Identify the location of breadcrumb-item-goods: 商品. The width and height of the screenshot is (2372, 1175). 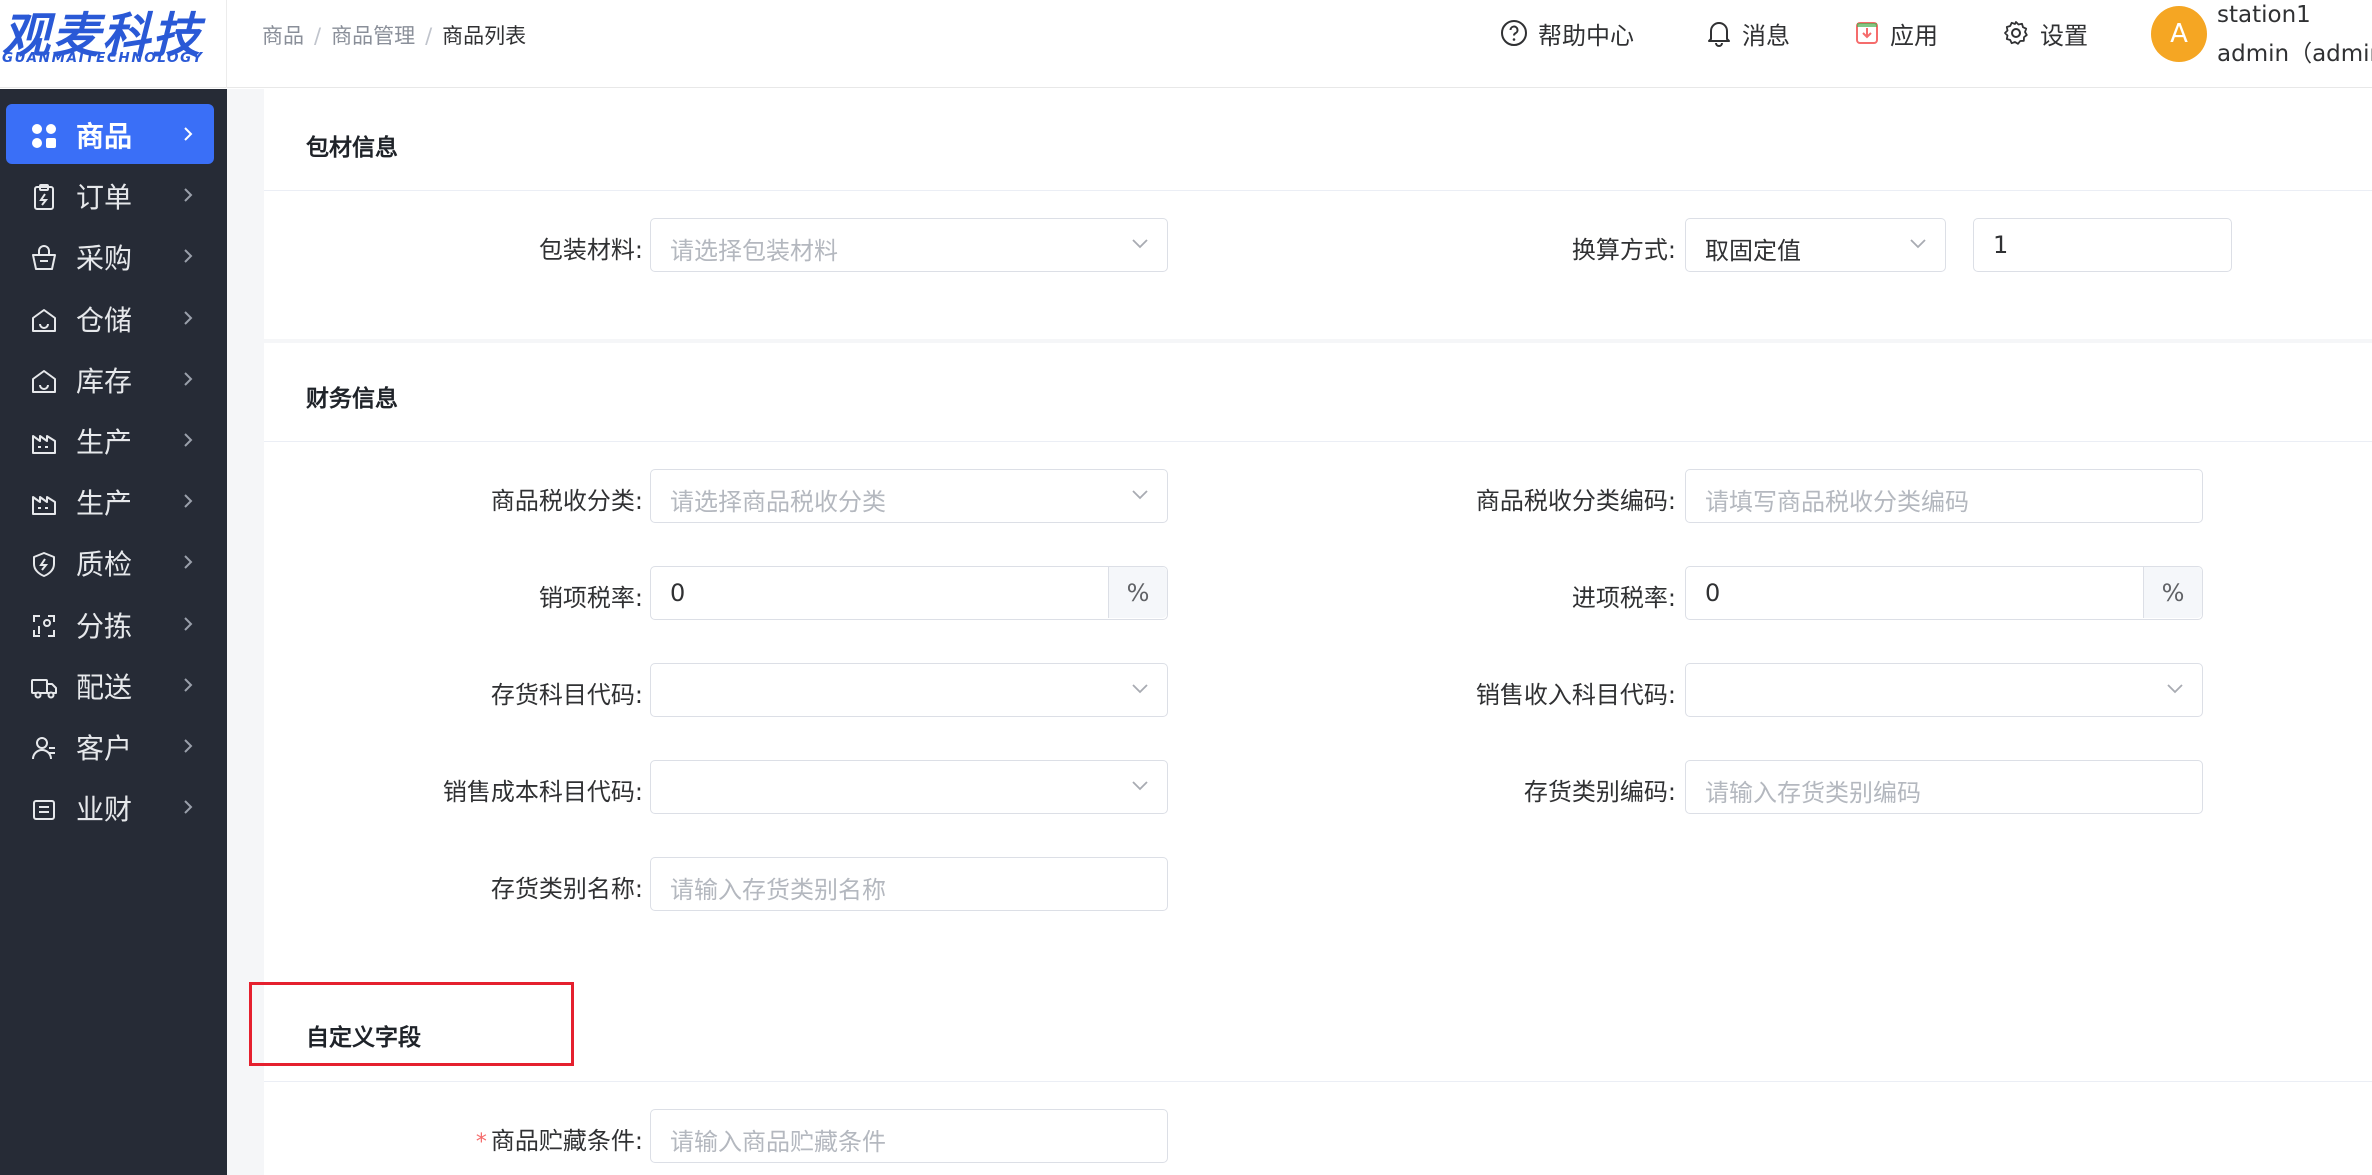
(283, 36).